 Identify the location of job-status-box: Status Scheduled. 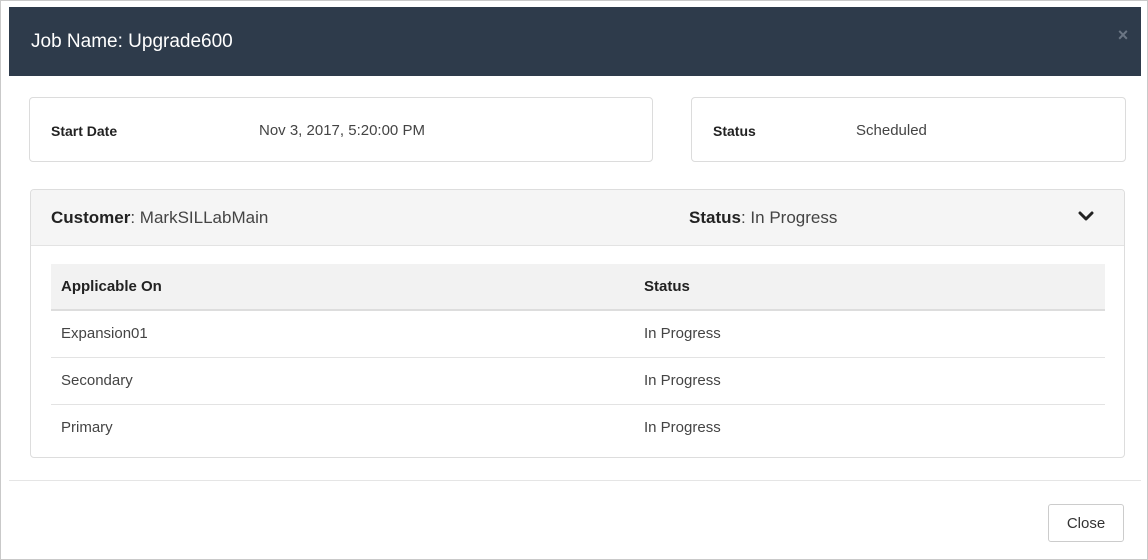
(908, 129).